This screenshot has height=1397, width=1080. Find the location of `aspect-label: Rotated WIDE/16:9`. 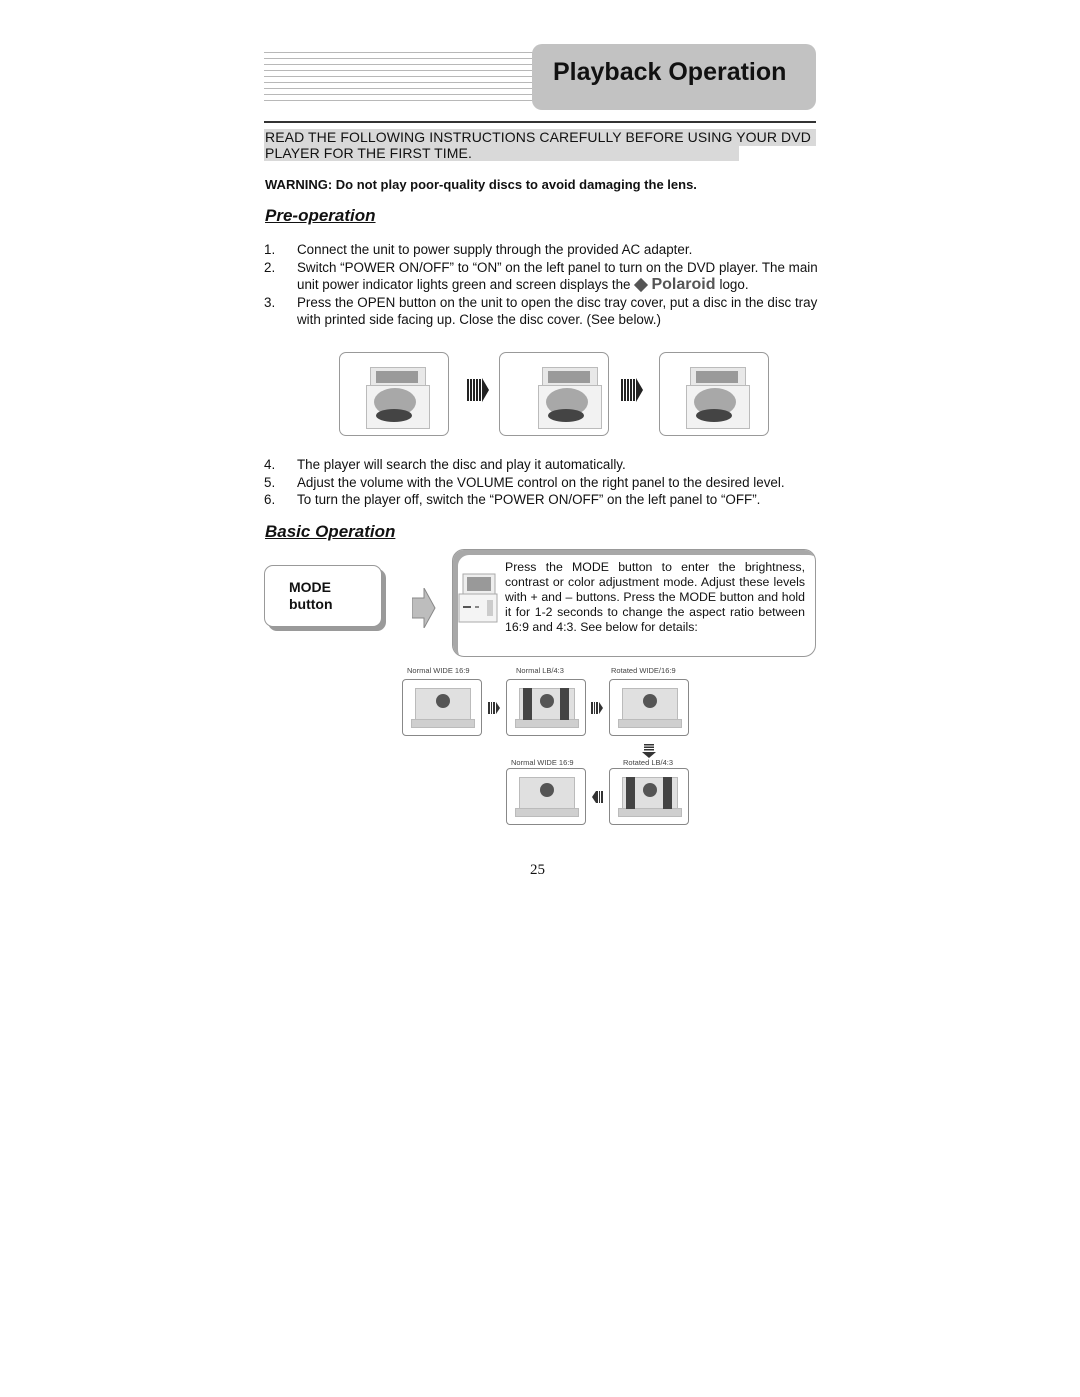

aspect-label: Rotated WIDE/16:9 is located at coordinates (643, 670).